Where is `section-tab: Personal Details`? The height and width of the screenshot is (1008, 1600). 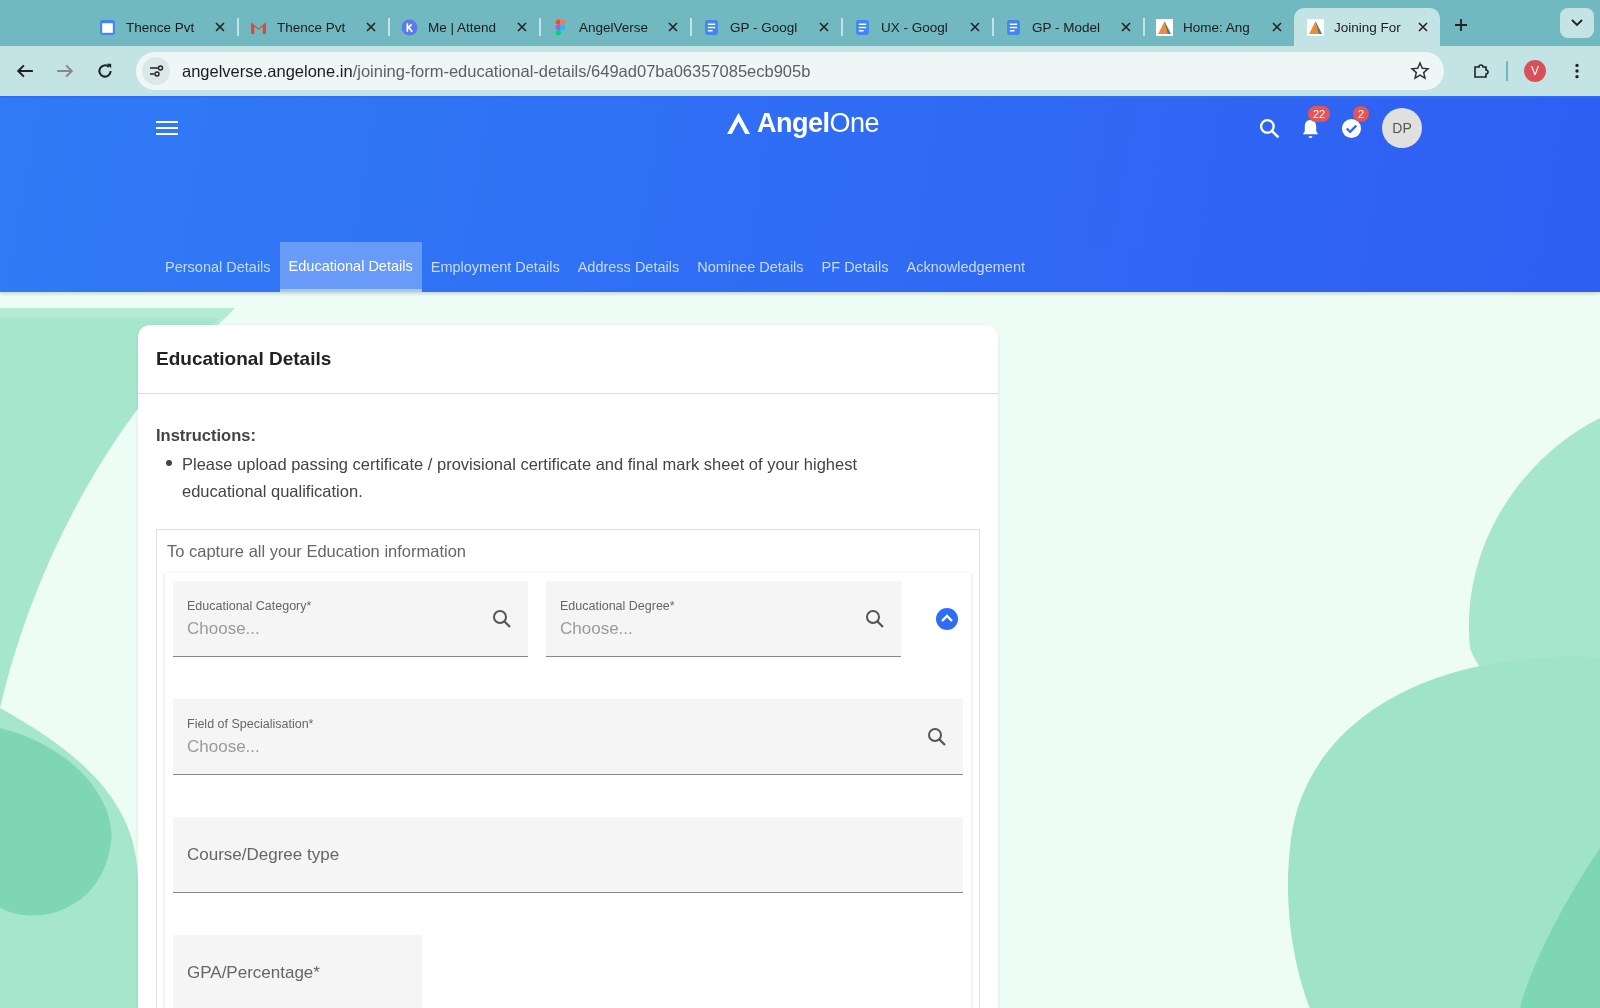
section-tab: Personal Details is located at coordinates (218, 267).